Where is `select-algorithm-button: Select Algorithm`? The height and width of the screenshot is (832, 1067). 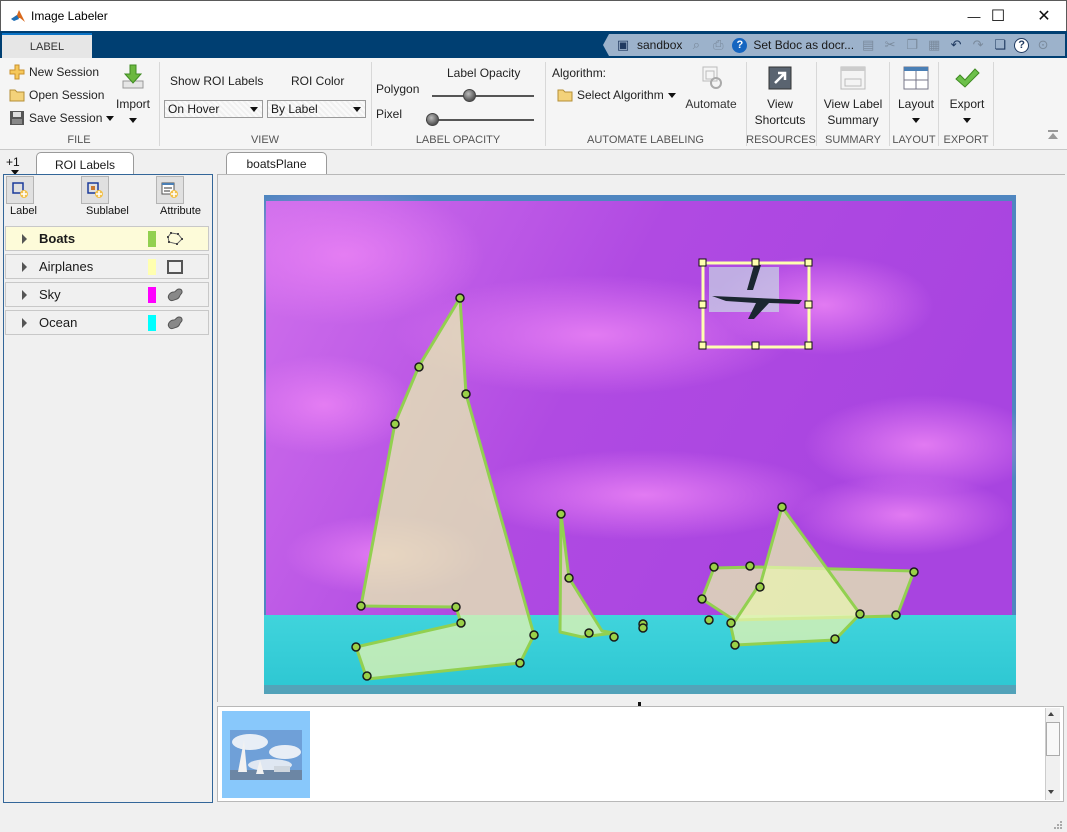
select-algorithm-button: Select Algorithm is located at coordinates (616, 95).